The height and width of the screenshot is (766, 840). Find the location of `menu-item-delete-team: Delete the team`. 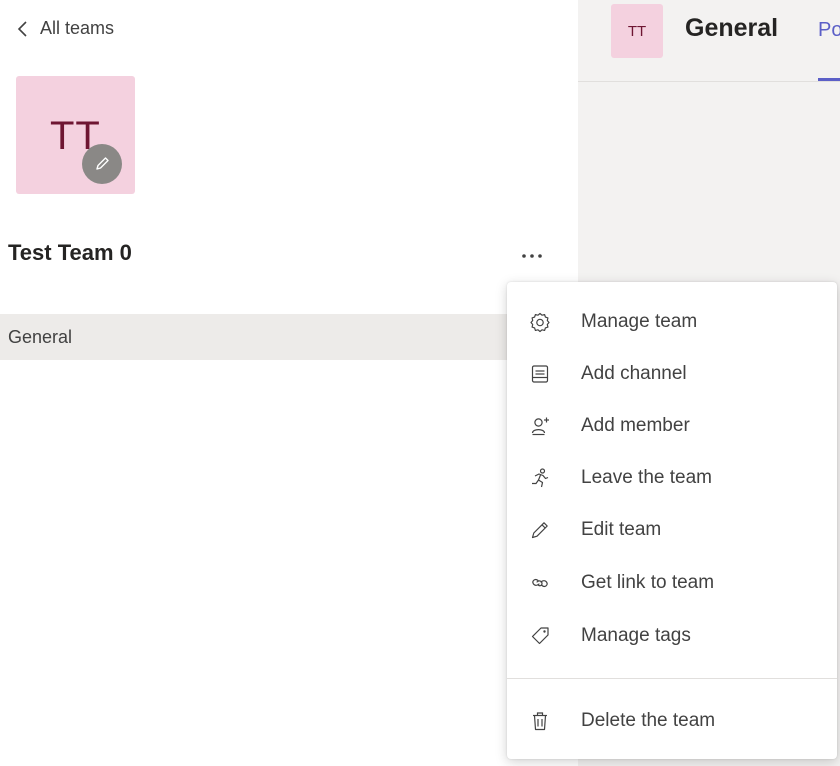

menu-item-delete-team: Delete the team is located at coordinates (672, 721).